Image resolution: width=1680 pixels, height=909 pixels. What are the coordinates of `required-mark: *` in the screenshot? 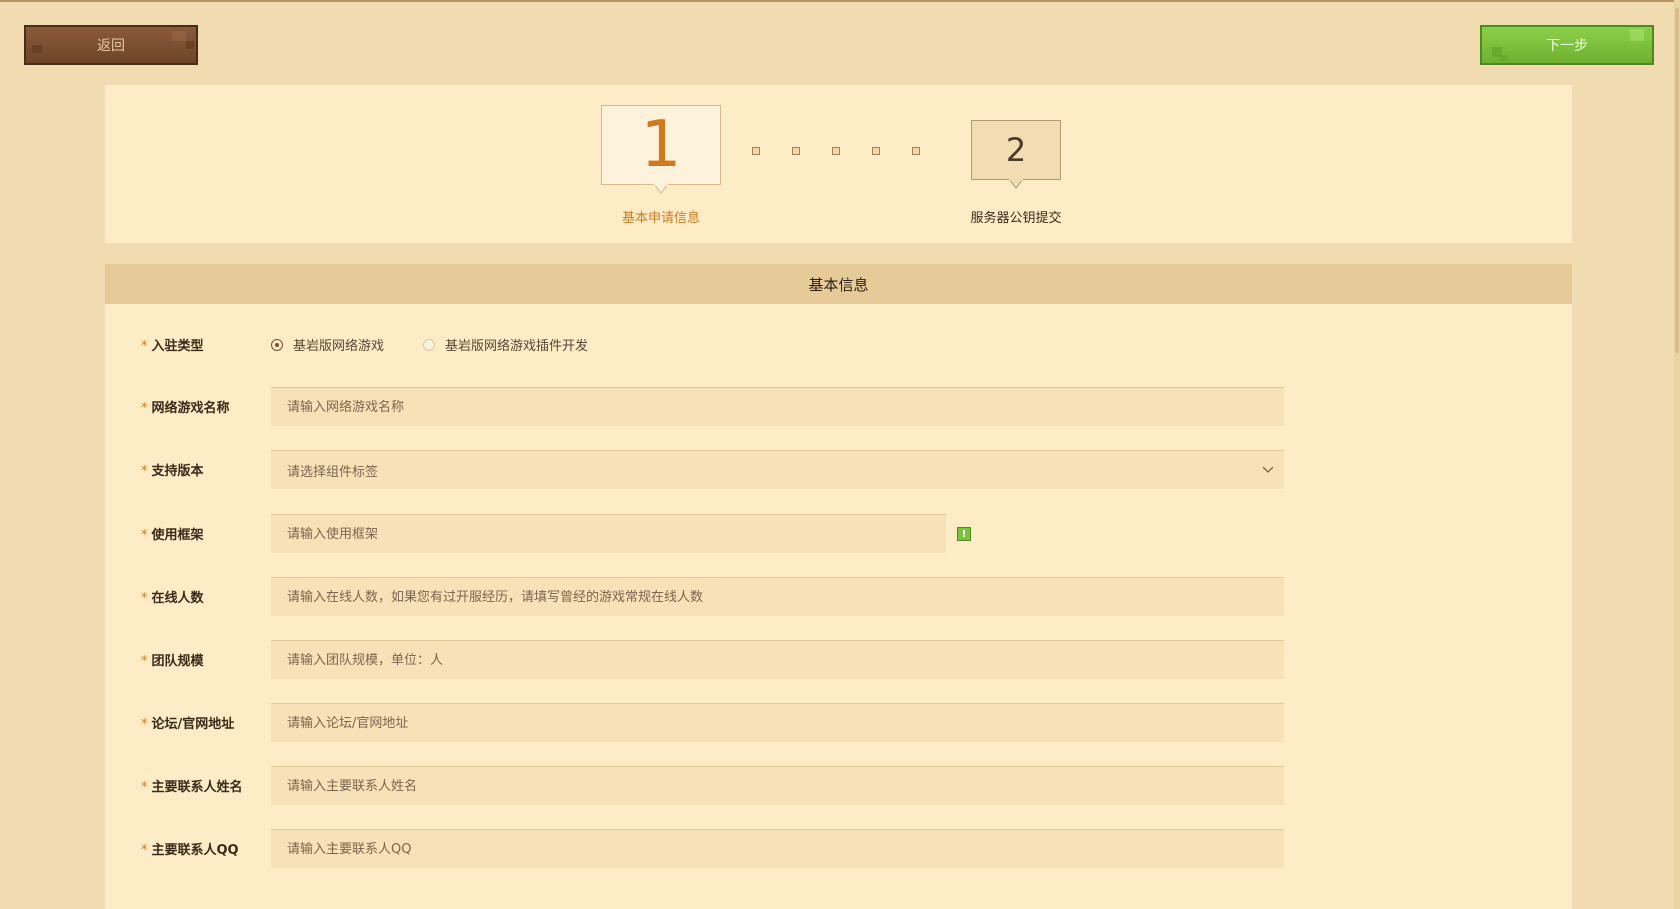 It's located at (144, 346).